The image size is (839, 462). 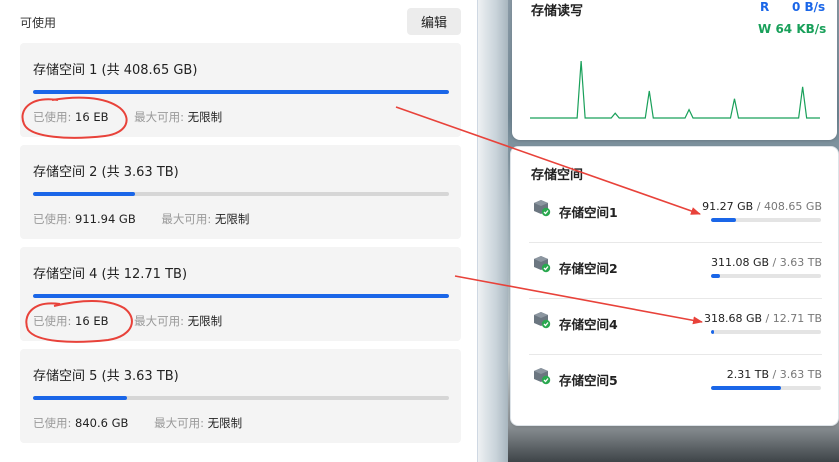 What do you see at coordinates (675, 215) in the screenshot?
I see `storage-item-1: 存储空间1 91.27 GB / 408.65 GB` at bounding box center [675, 215].